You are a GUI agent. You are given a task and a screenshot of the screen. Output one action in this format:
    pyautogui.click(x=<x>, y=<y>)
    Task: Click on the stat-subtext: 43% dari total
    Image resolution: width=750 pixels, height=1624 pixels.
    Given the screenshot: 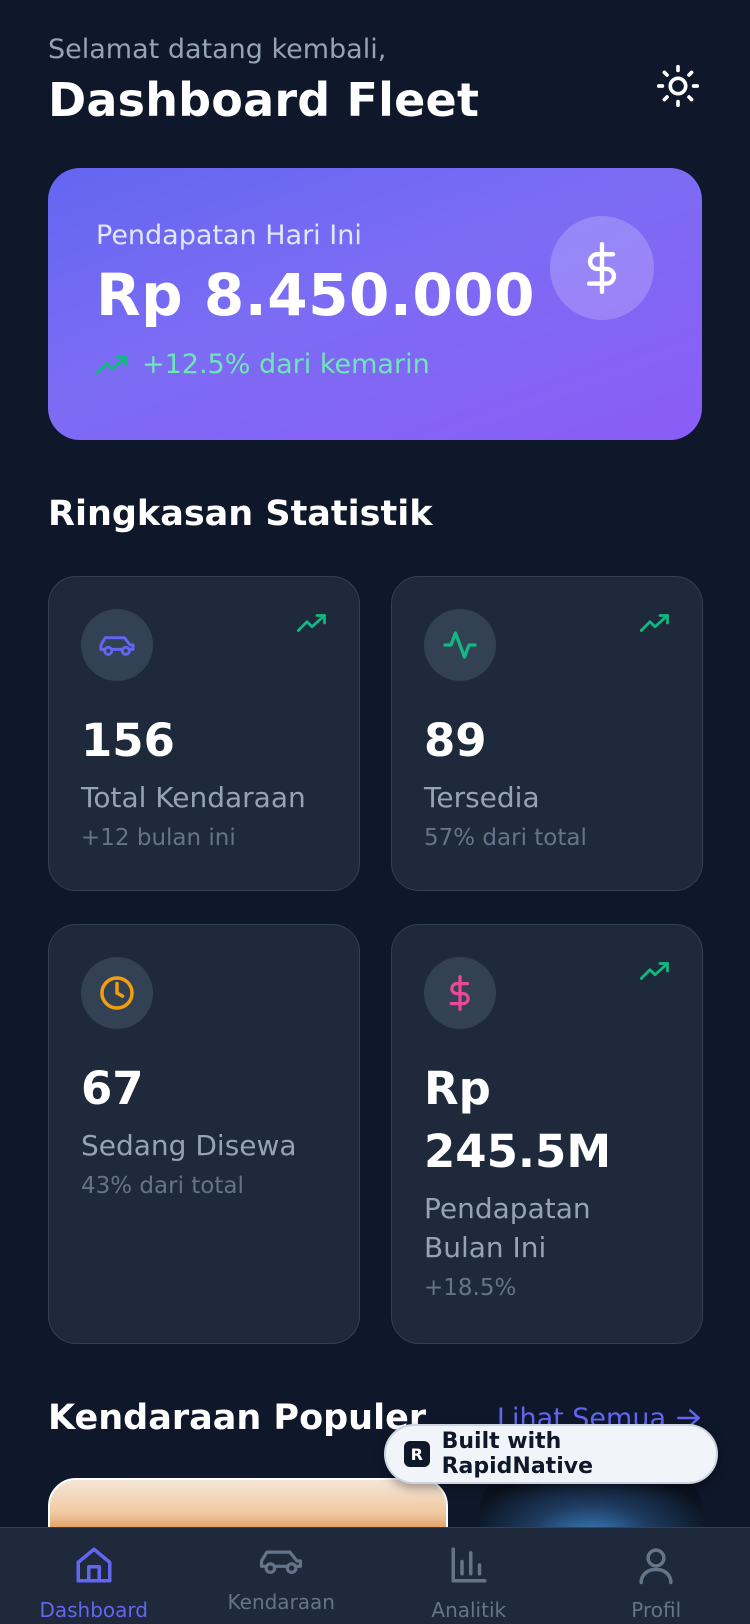 What is the action you would take?
    pyautogui.click(x=162, y=1186)
    